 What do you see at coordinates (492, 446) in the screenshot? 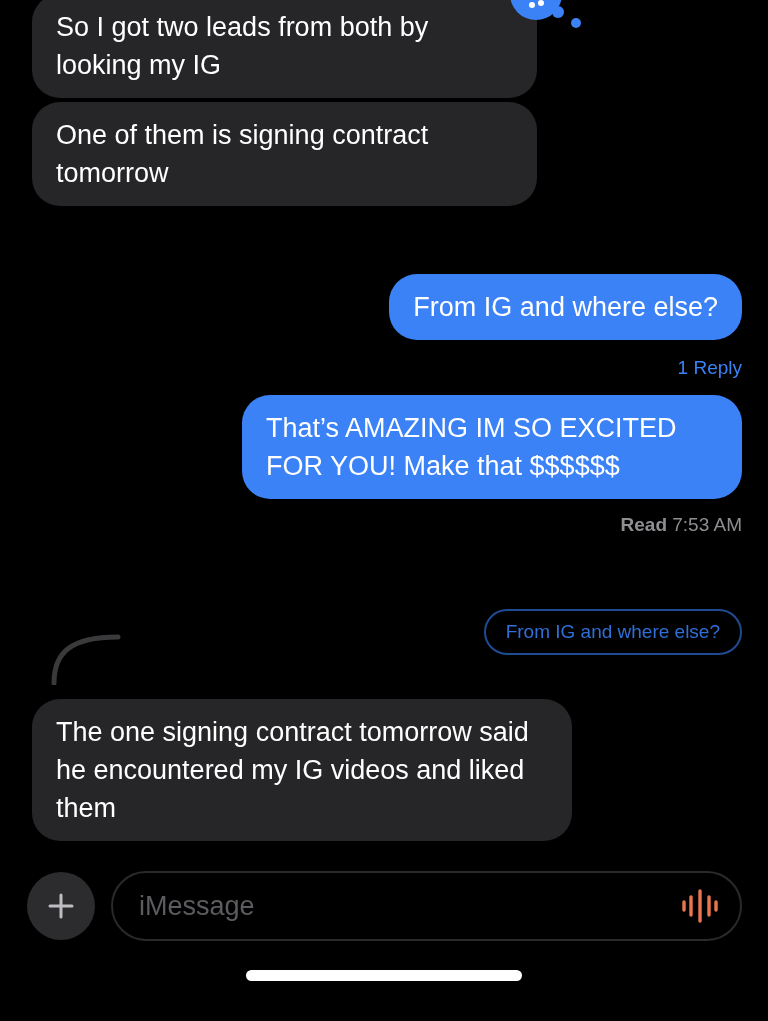
I see `sent-message: That’s AMAZING IM SO EXCITED FOR YOU! Make that $$$$$$` at bounding box center [492, 446].